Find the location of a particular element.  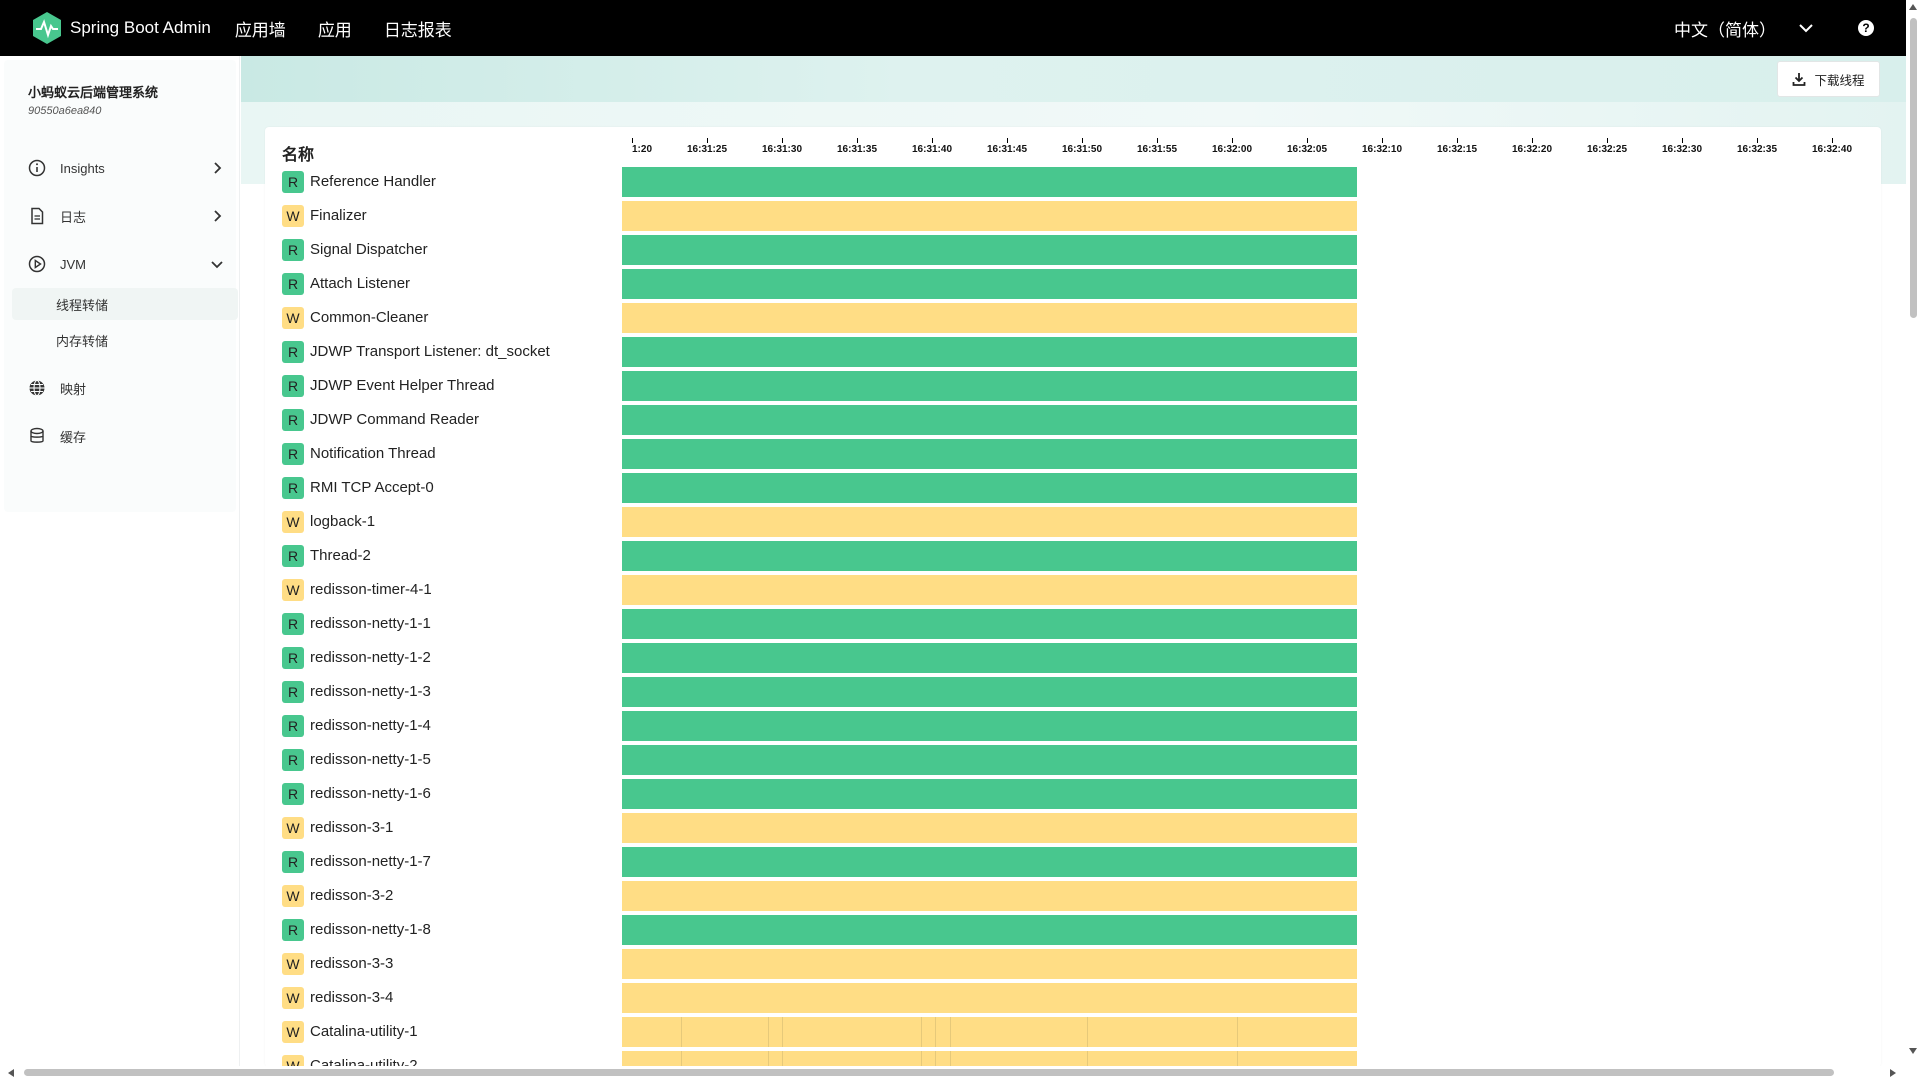

thread-row: R Signal Dispatcher is located at coordinates (1073, 250).